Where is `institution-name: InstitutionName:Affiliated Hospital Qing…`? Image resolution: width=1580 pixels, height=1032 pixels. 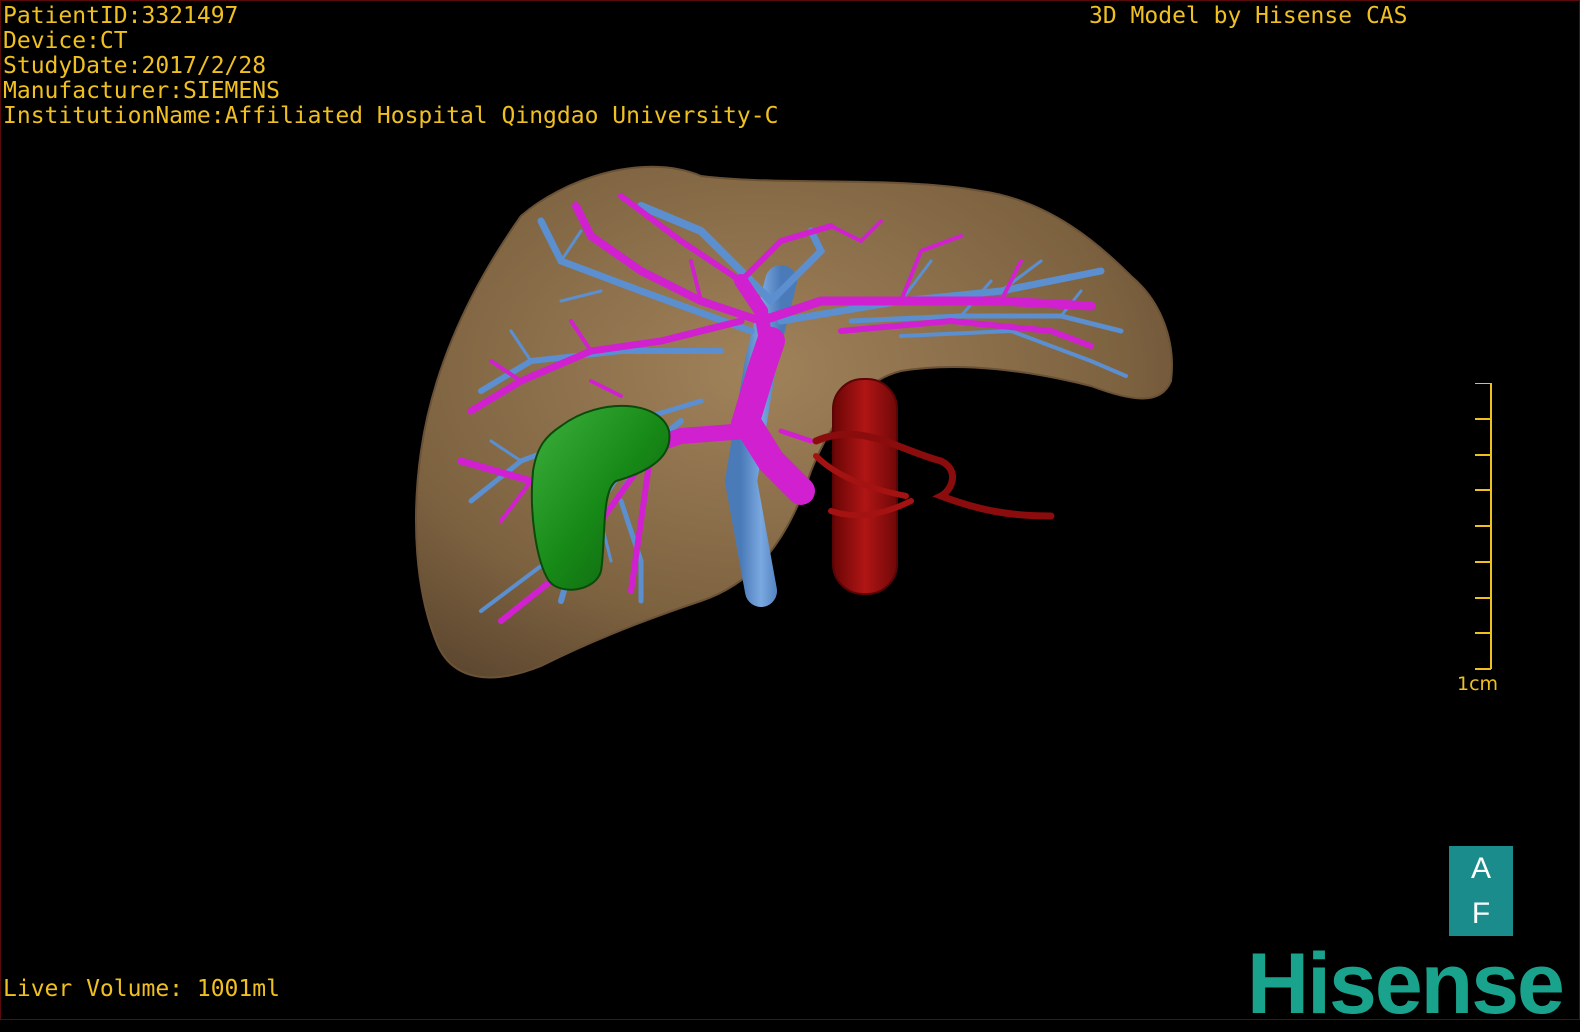
institution-name: InstitutionName:Affiliated Hospital Qing… is located at coordinates (391, 116).